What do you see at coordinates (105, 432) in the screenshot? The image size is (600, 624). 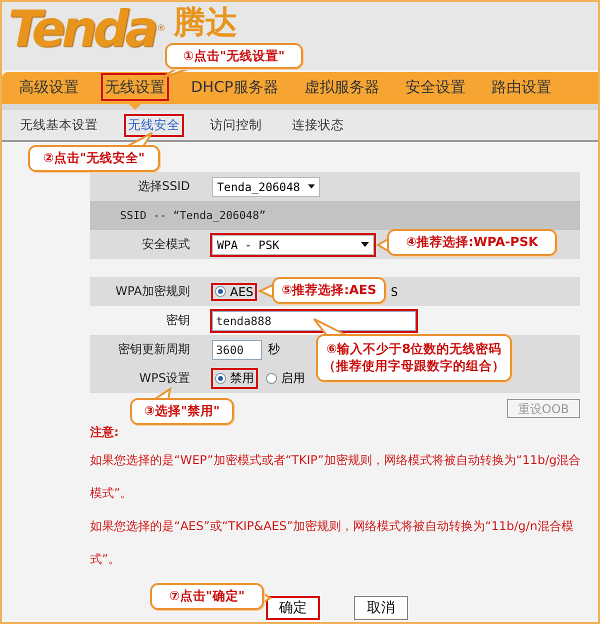 I see `notice-title: 注意:` at bounding box center [105, 432].